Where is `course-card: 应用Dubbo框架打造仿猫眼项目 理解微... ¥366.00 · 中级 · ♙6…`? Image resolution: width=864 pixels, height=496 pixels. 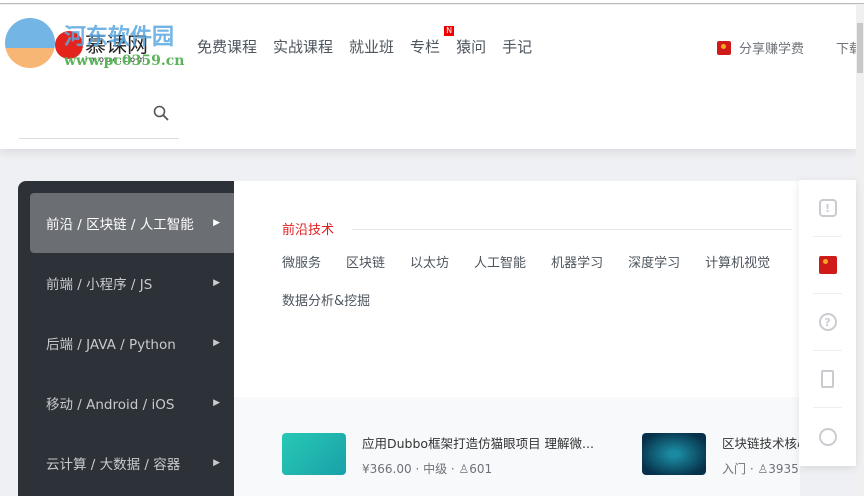 course-card: 应用Dubbo框架打造仿猫眼项目 理解微... ¥366.00 · 中级 · ♙6… is located at coordinates (438, 455).